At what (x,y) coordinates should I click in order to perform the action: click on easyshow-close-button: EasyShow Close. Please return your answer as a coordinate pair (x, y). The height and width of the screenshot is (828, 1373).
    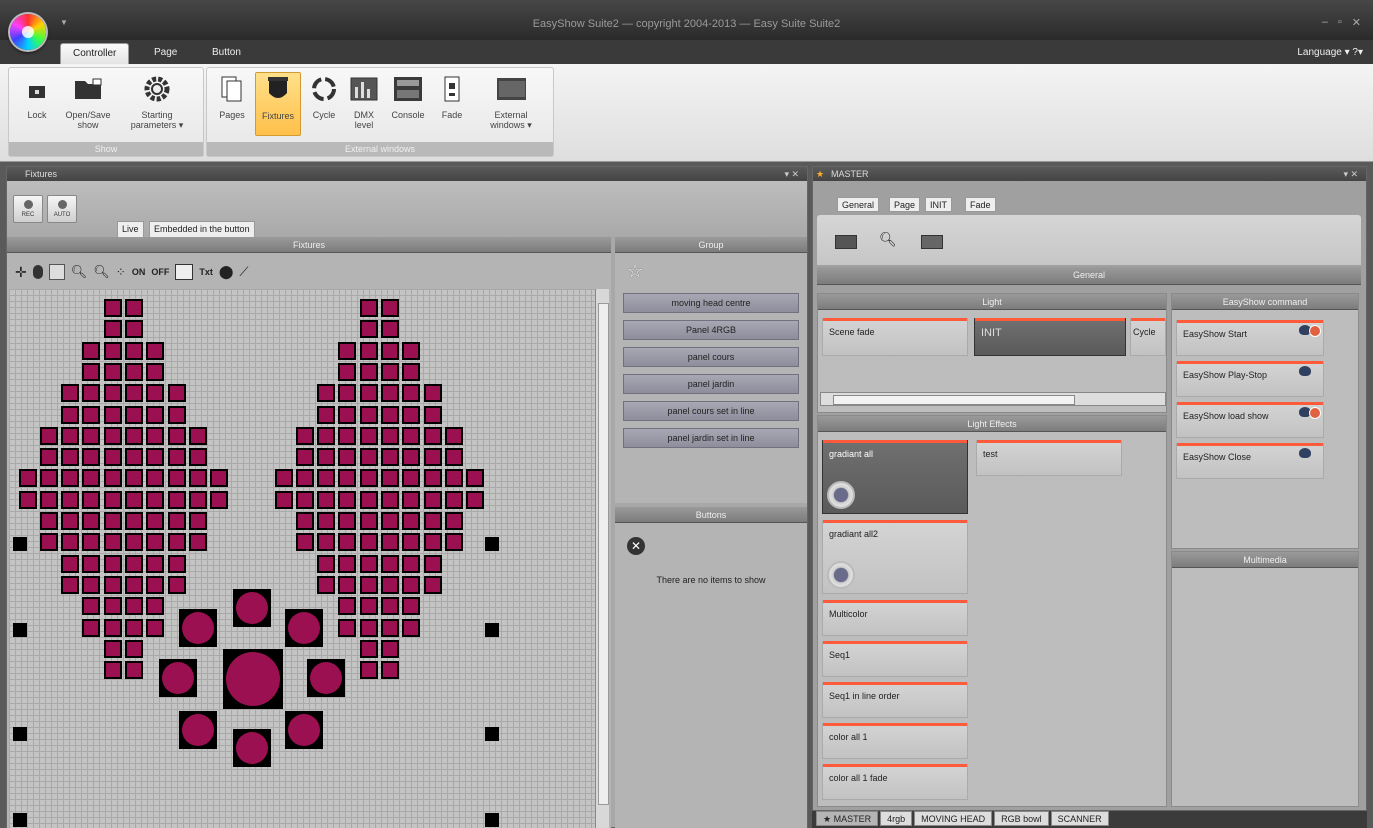
    Looking at the image, I should click on (1250, 461).